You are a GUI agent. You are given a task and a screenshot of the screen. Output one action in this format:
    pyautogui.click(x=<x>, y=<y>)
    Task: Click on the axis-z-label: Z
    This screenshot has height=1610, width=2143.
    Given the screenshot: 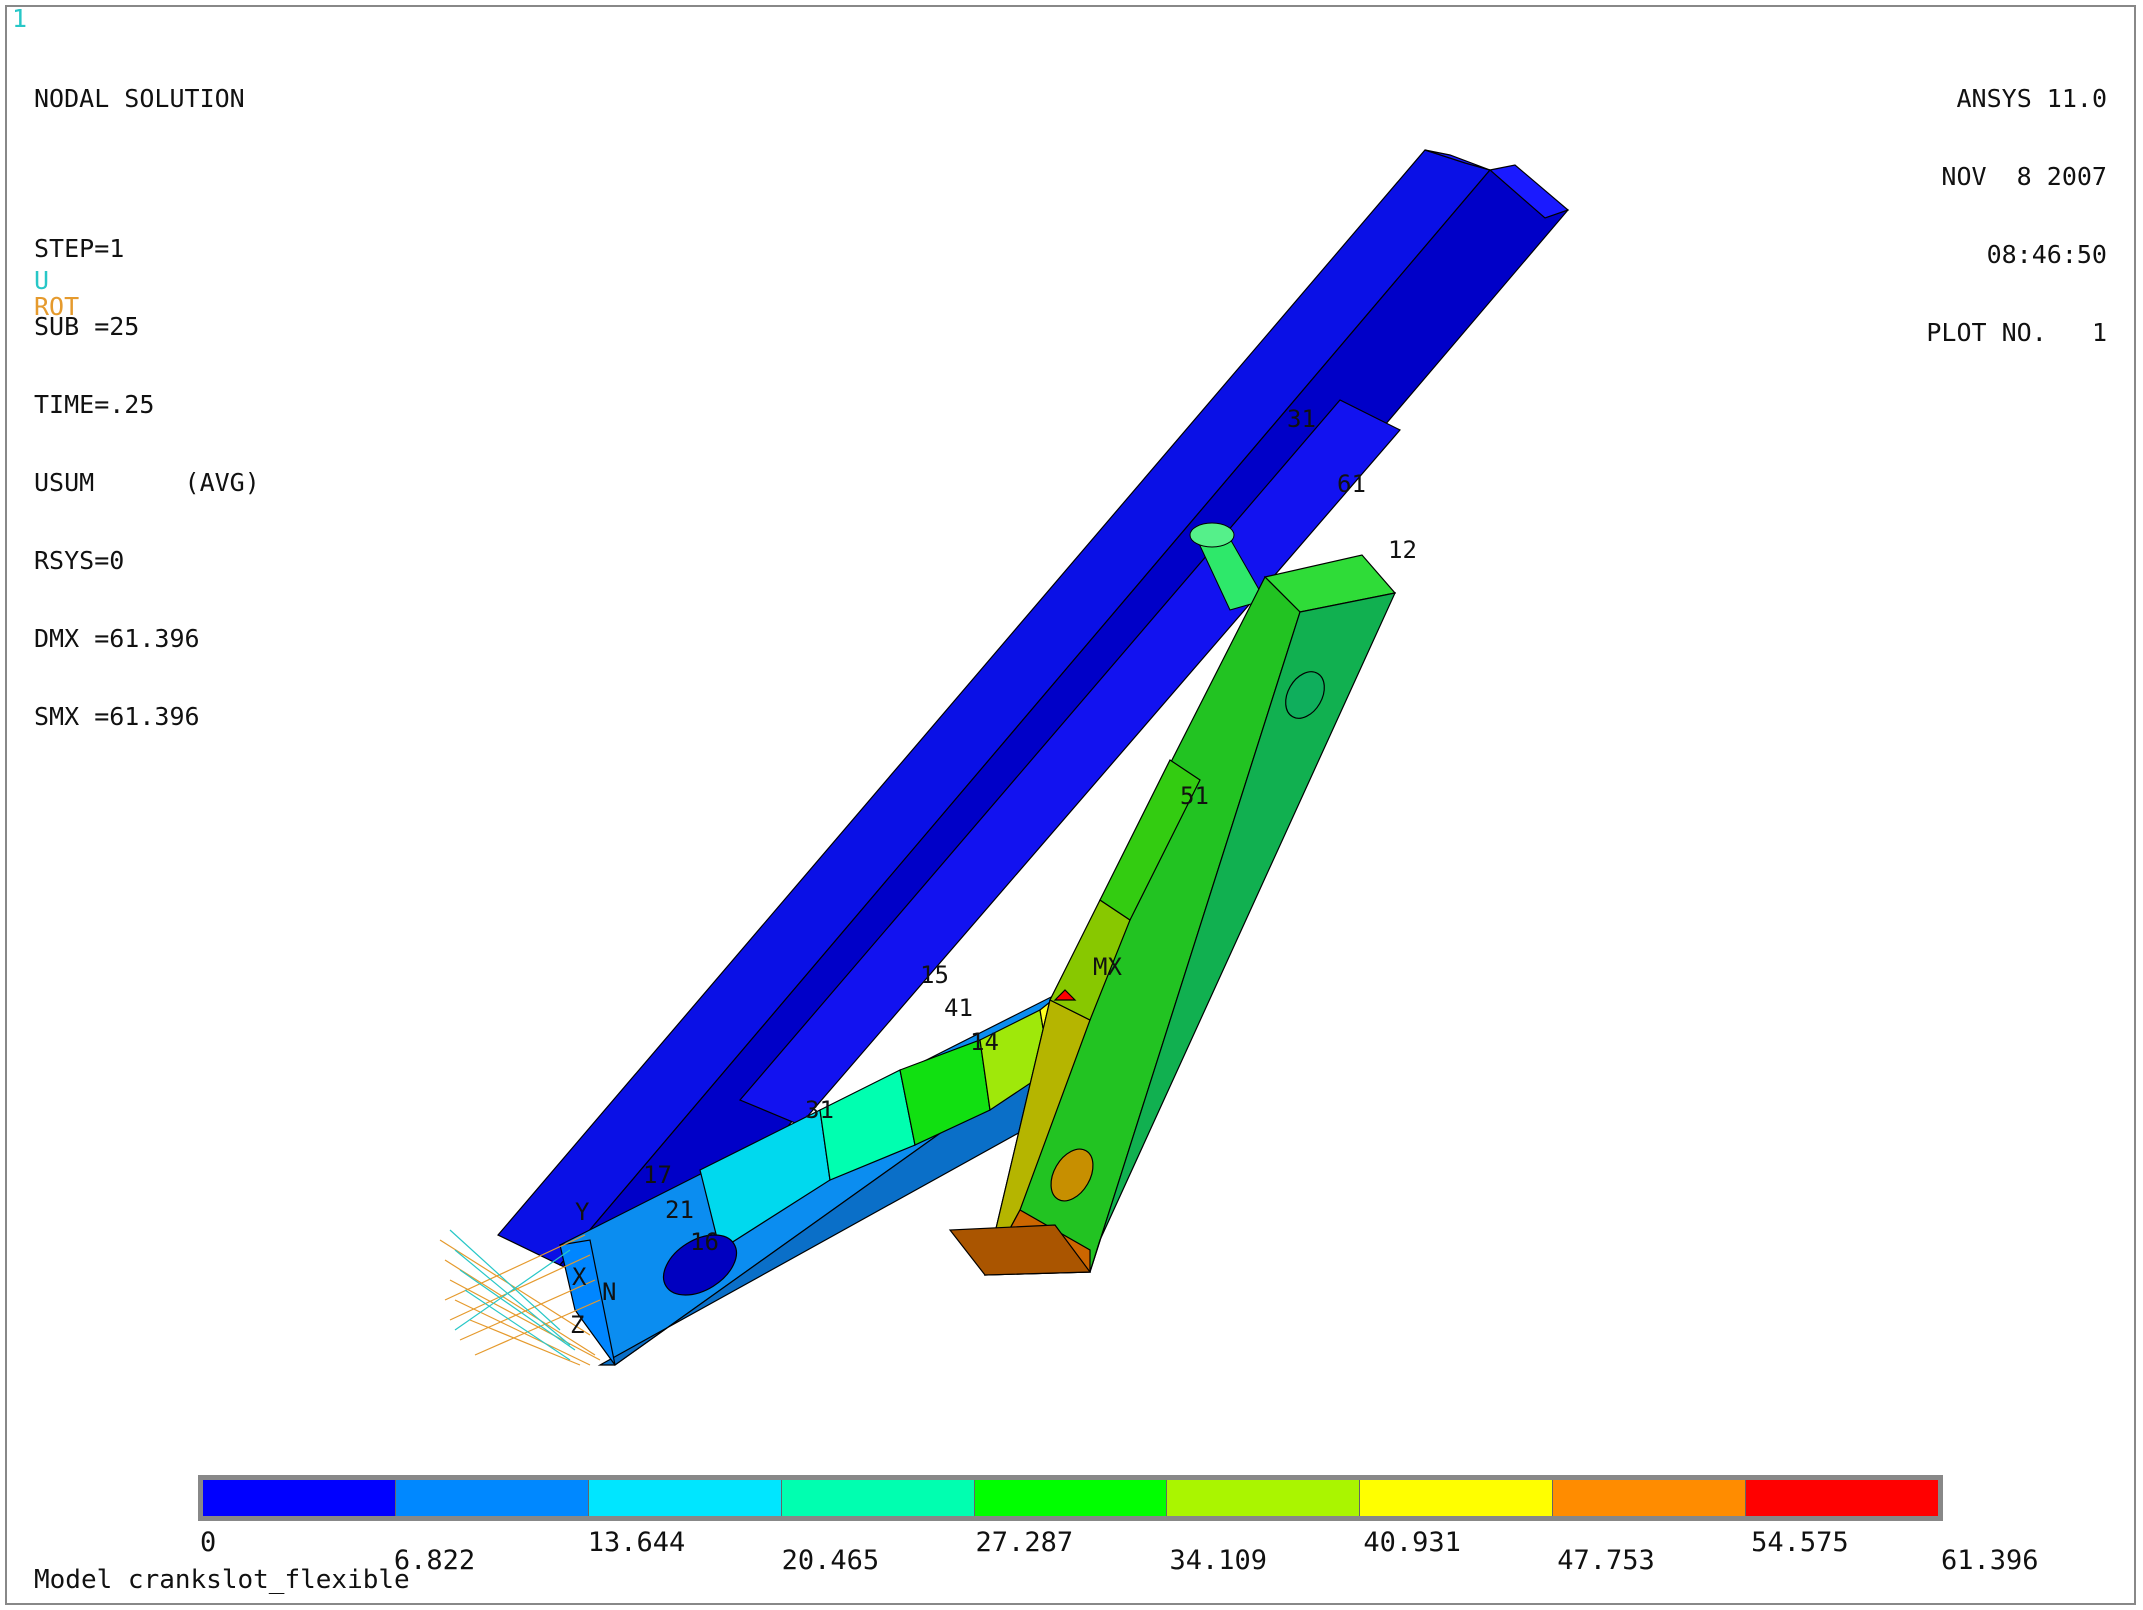 What is the action you would take?
    pyautogui.click(x=577, y=1325)
    